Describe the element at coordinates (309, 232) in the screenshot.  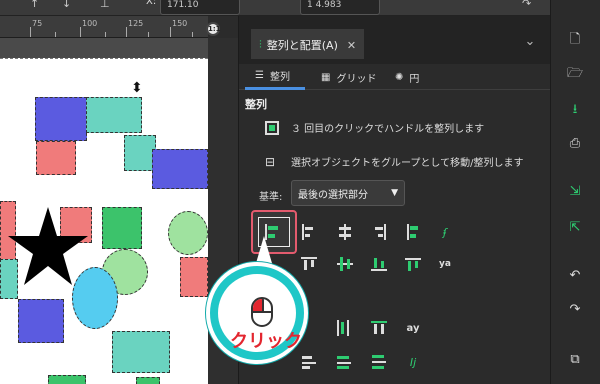
I see `align-left-button` at that location.